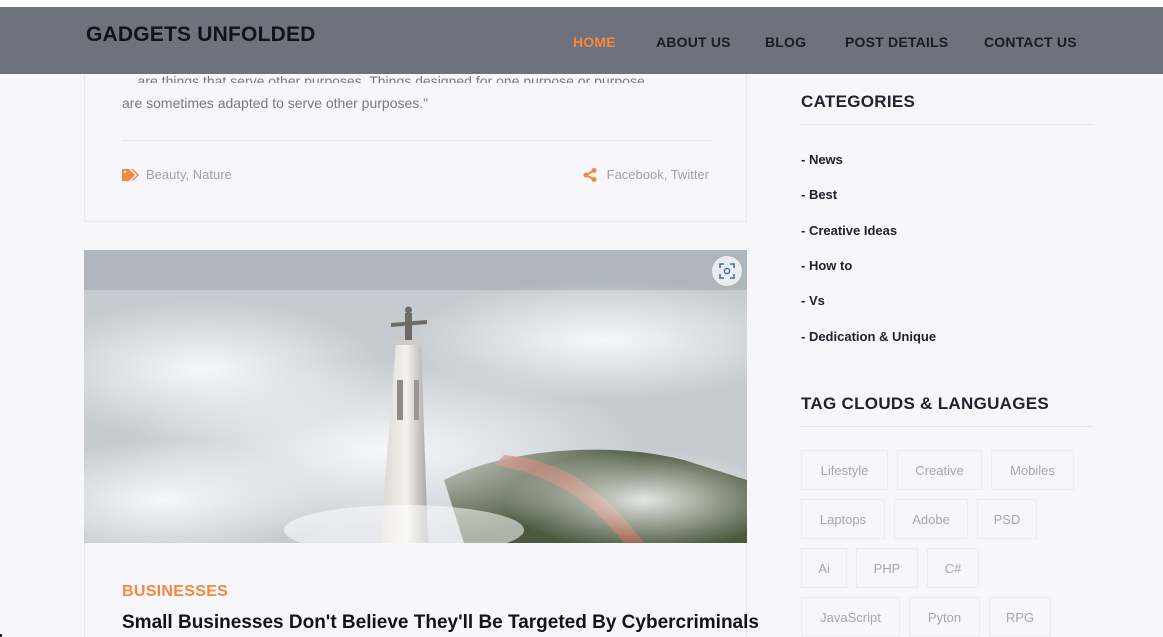 This screenshot has width=1163, height=637. I want to click on category-item-vs: - Vs, so click(813, 300).